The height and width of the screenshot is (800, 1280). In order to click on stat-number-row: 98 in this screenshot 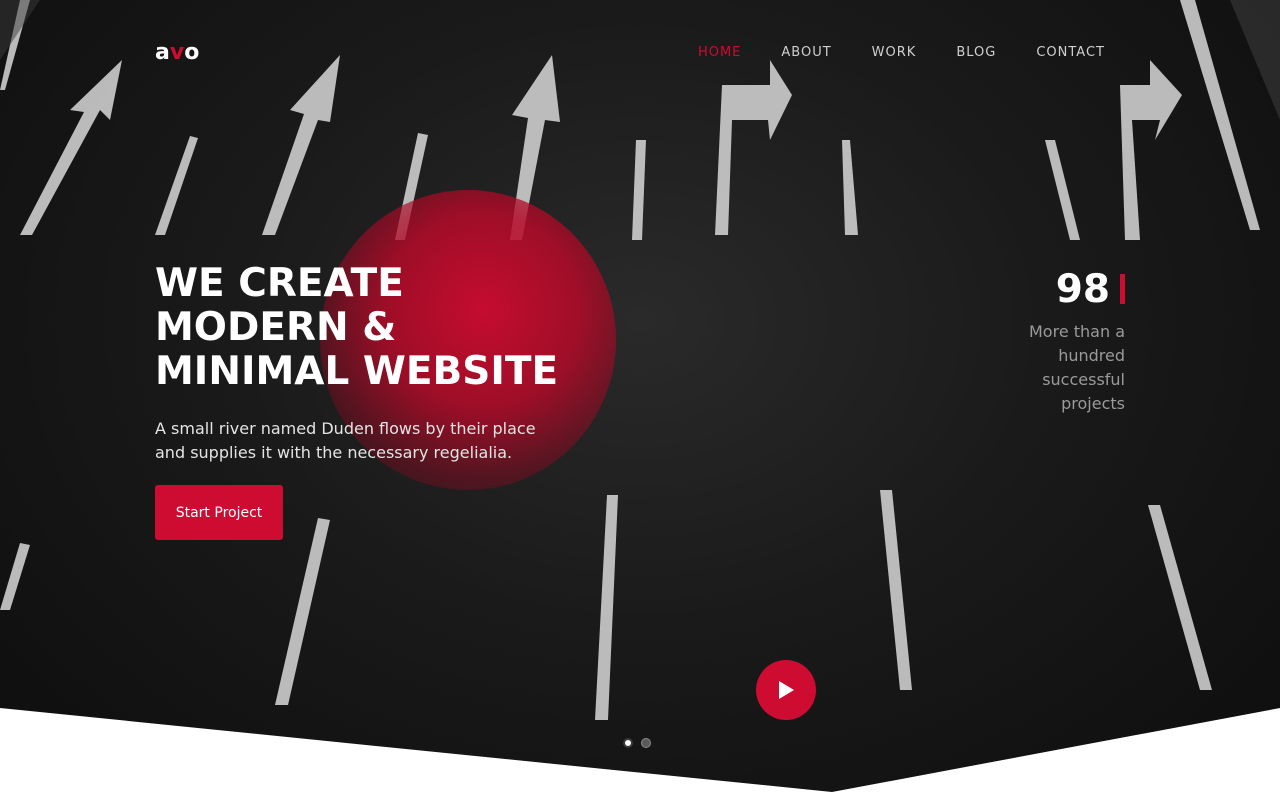, I will do `click(1025, 290)`.